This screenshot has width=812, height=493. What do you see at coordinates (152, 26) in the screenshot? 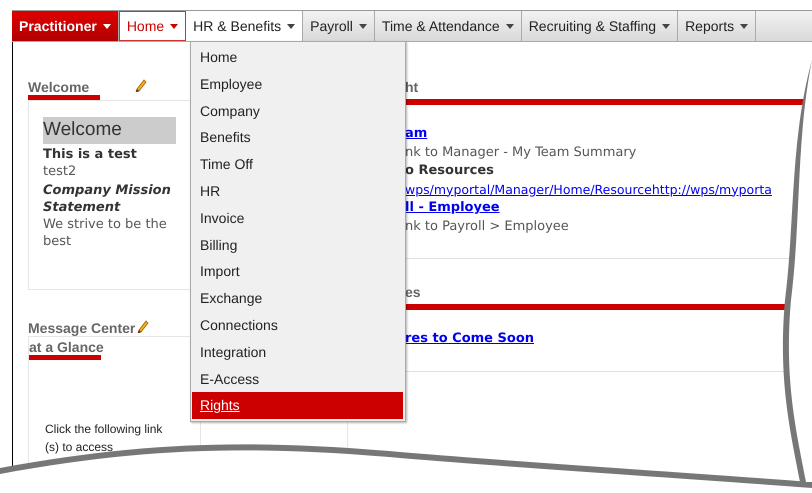
I see `nav-tab: Home` at bounding box center [152, 26].